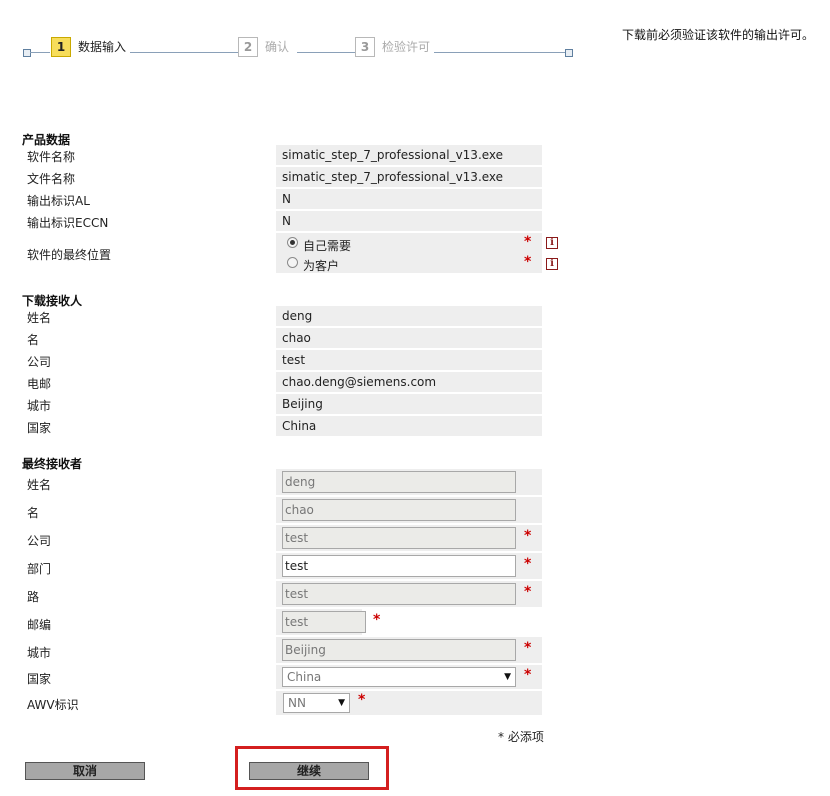 The width and height of the screenshot is (830, 796). Describe the element at coordinates (409, 316) in the screenshot. I see `recipient-last-name-value: deng` at that location.